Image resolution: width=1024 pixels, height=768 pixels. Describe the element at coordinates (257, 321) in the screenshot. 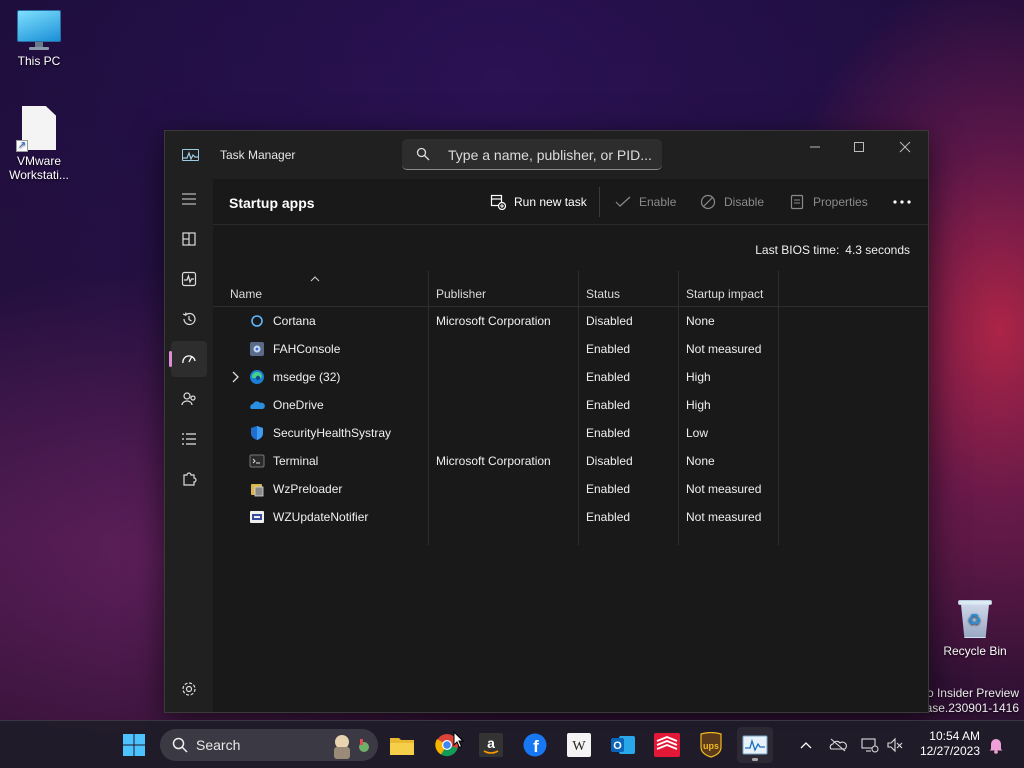

I see `cortana-icon` at that location.